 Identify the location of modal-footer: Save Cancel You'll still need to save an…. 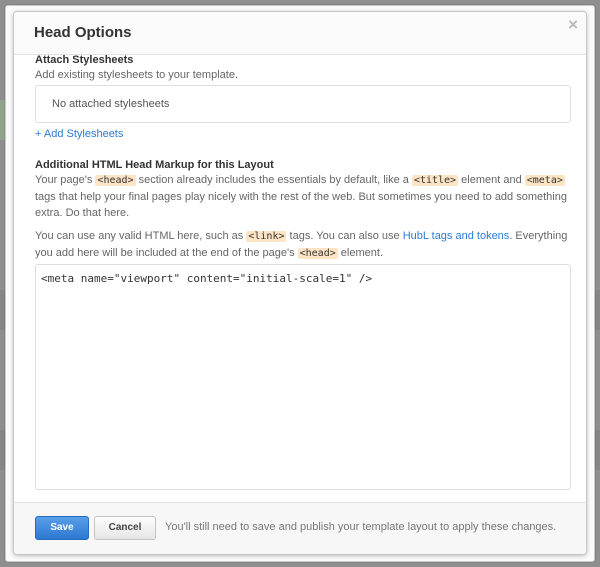
(300, 528).